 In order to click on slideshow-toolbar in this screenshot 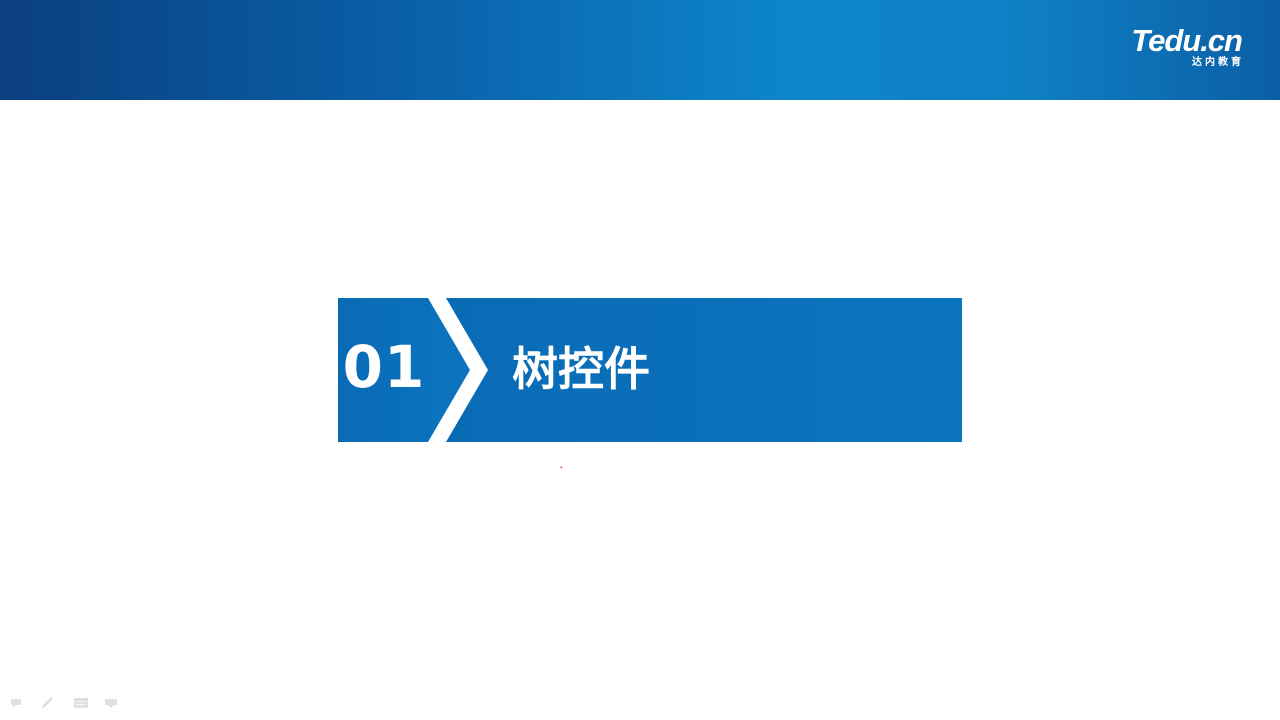, I will do `click(68, 703)`.